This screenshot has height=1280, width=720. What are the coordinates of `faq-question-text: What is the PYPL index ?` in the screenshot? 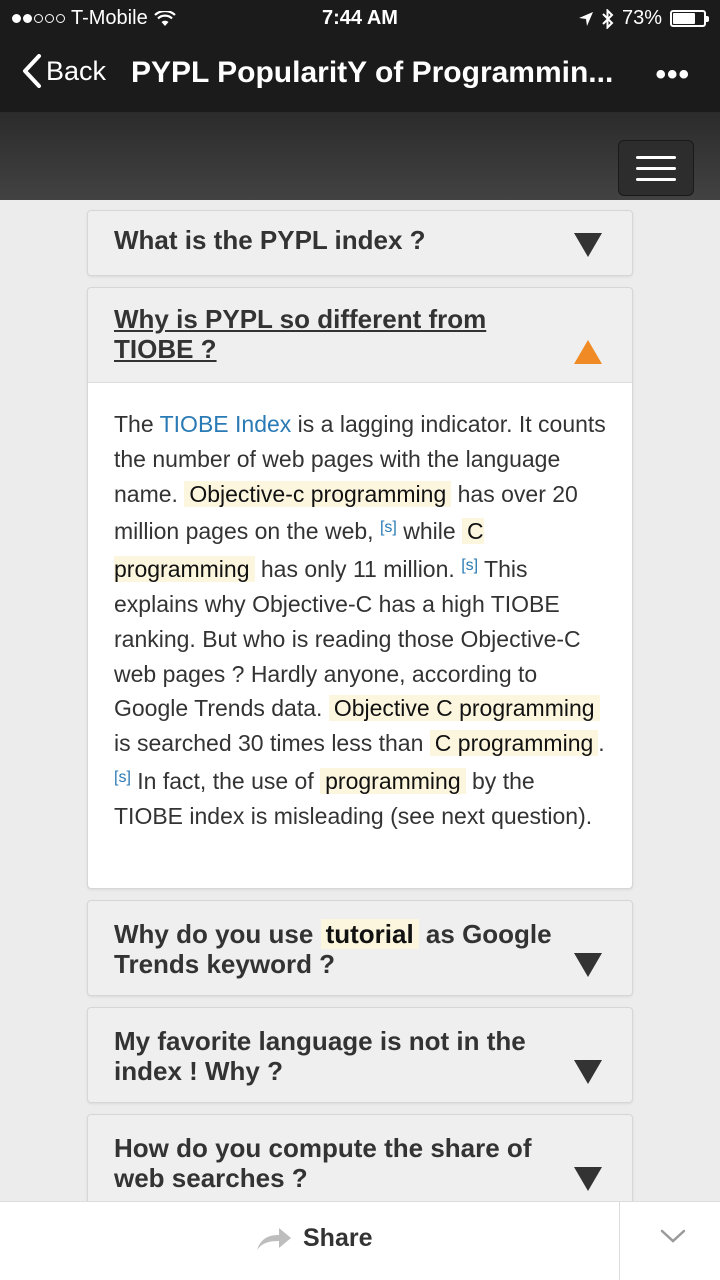 It's located at (270, 240).